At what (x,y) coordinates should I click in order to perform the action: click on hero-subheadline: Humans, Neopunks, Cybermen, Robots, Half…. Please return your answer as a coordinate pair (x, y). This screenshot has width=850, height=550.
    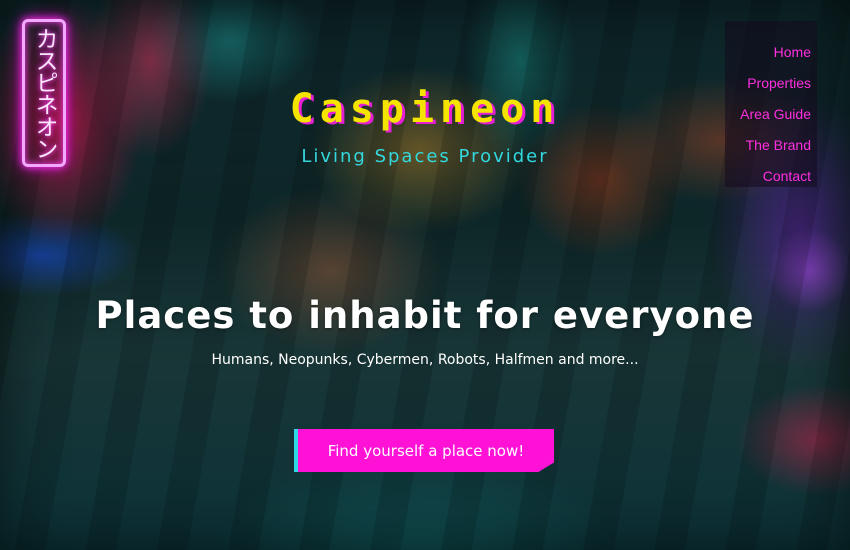
    Looking at the image, I should click on (425, 360).